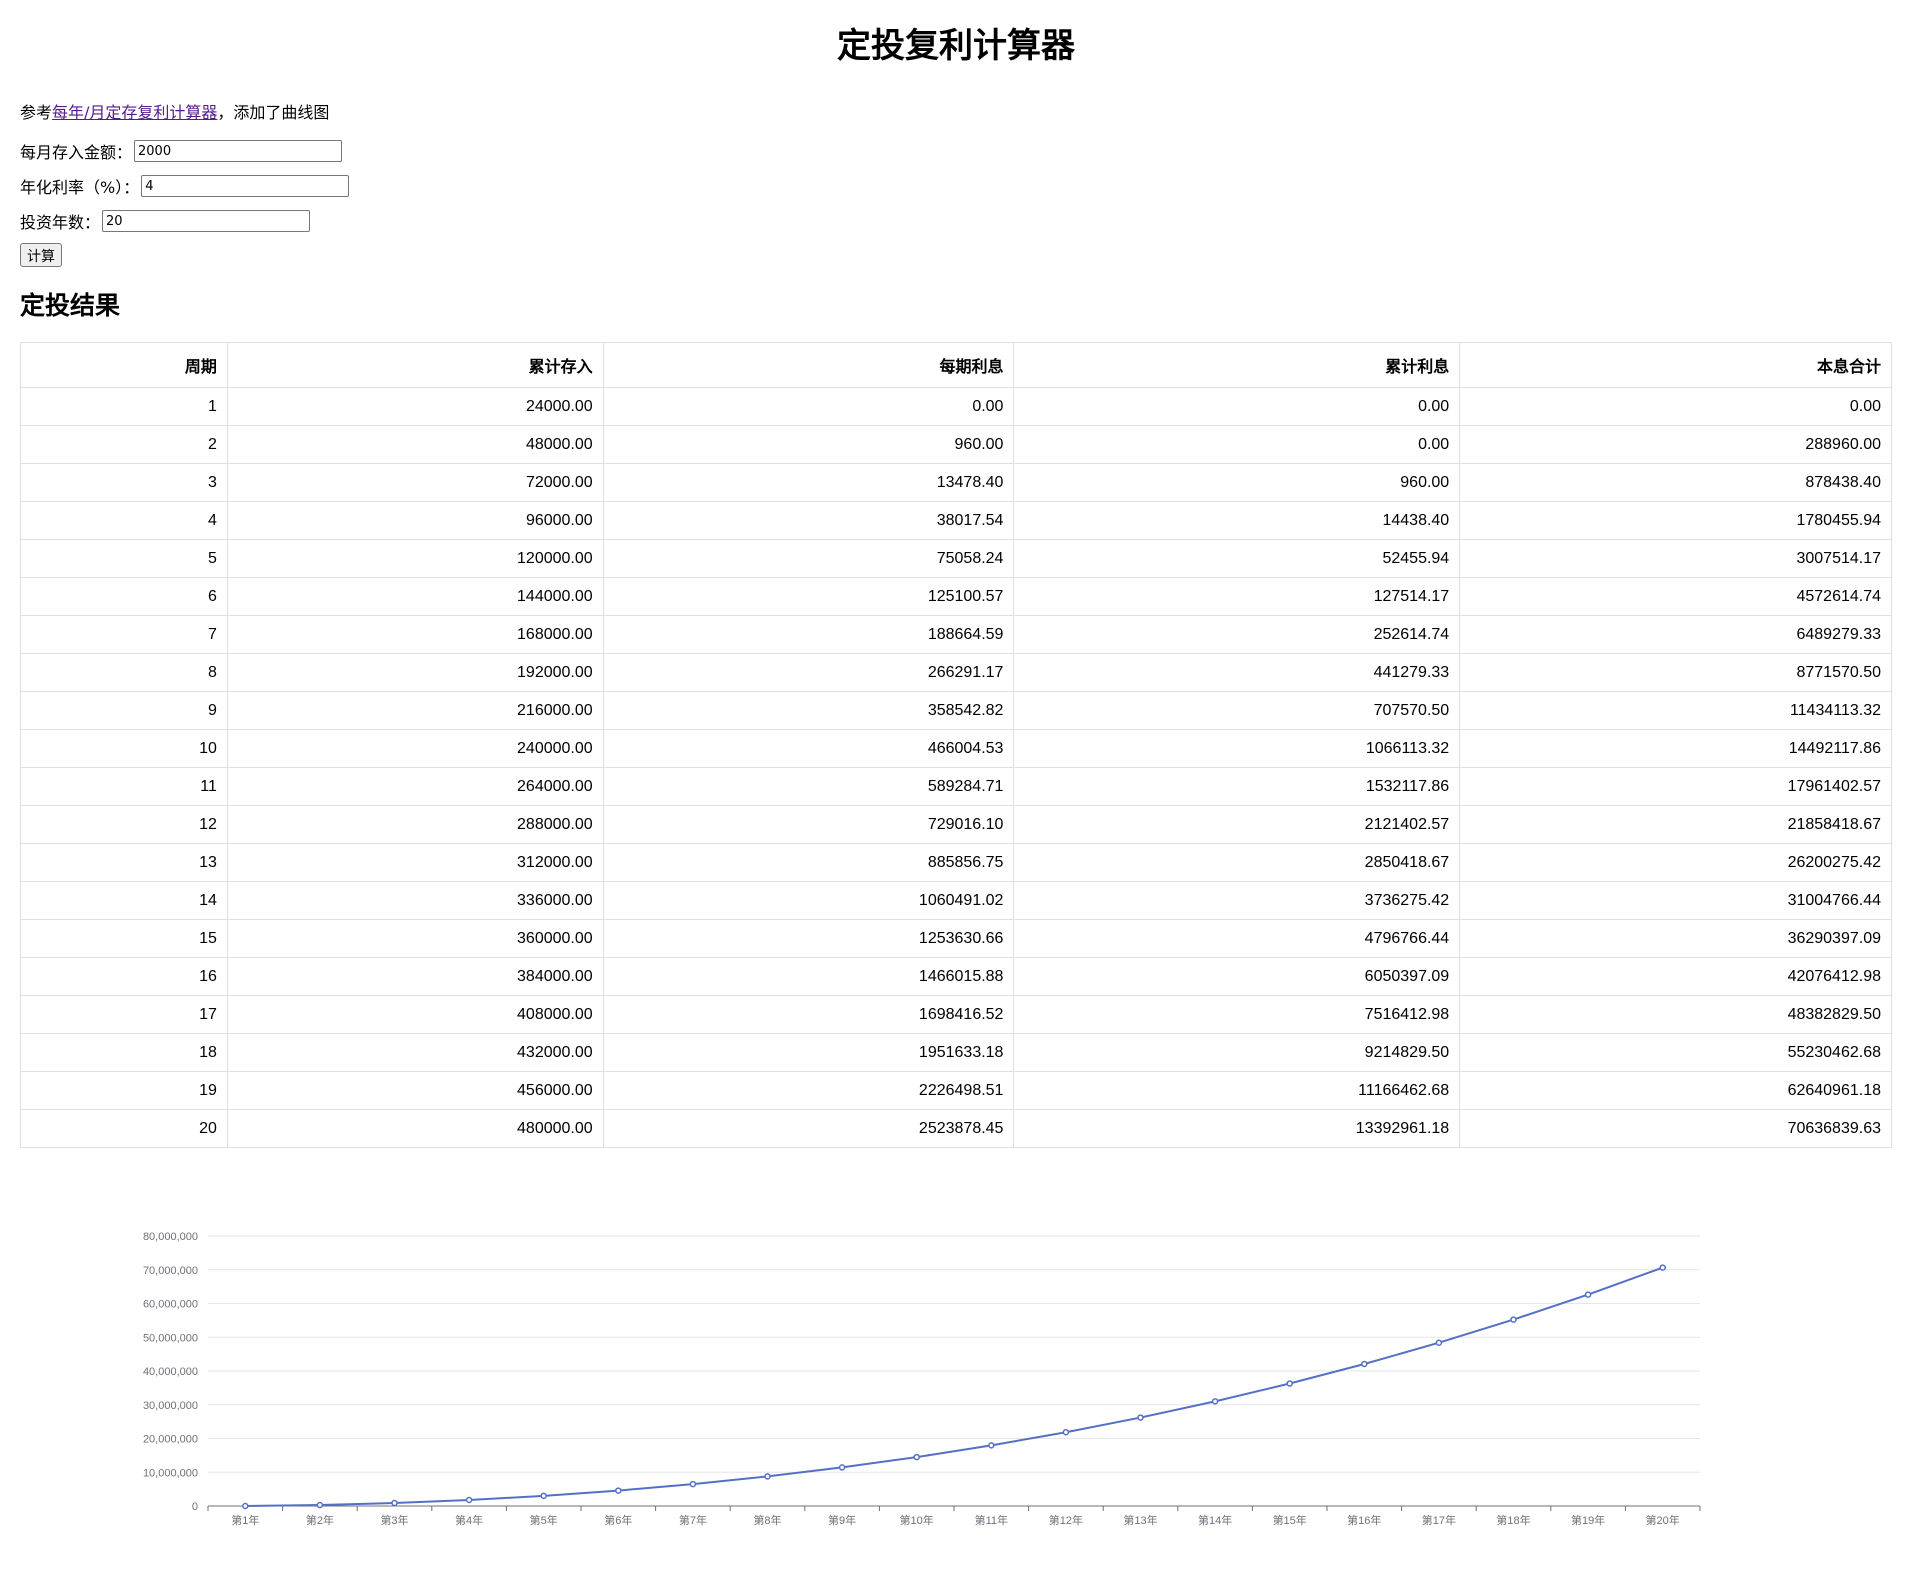 This screenshot has height=1590, width=1912. Describe the element at coordinates (415, 824) in the screenshot. I see `table-cell: 288000.00` at that location.